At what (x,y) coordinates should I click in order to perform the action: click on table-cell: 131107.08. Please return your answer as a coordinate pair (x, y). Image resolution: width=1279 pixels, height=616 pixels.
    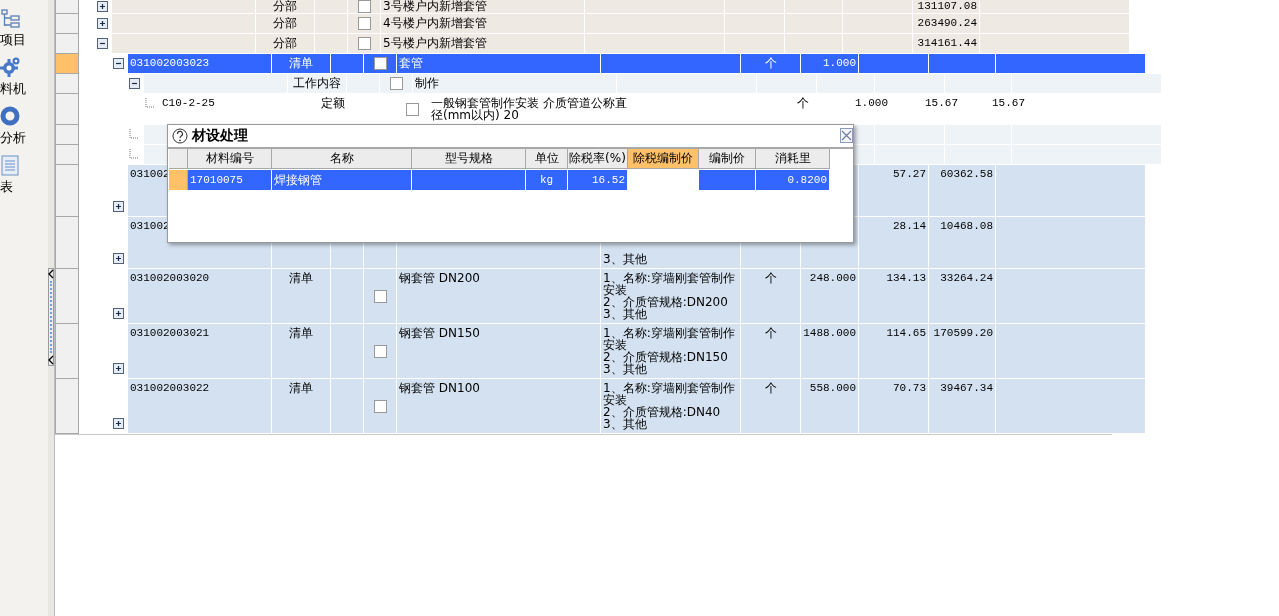
    Looking at the image, I should click on (946, 7).